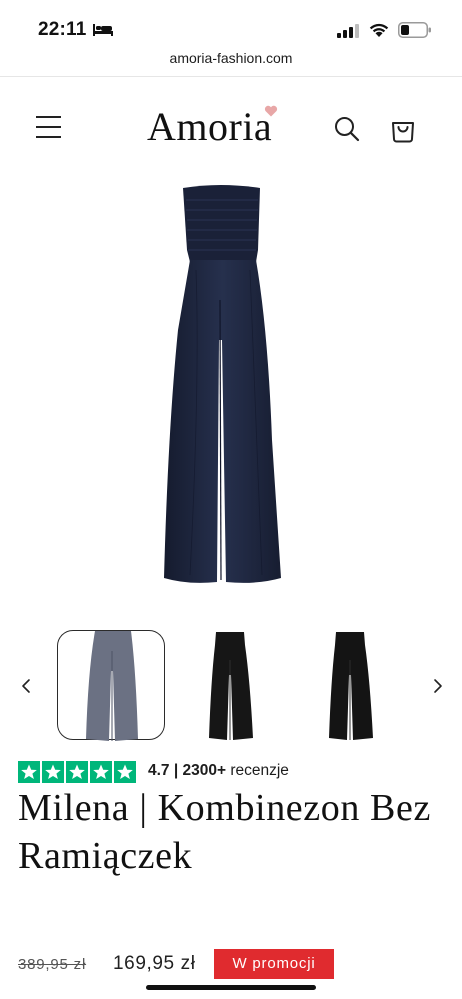  I want to click on status-time: 22:11, so click(62, 29).